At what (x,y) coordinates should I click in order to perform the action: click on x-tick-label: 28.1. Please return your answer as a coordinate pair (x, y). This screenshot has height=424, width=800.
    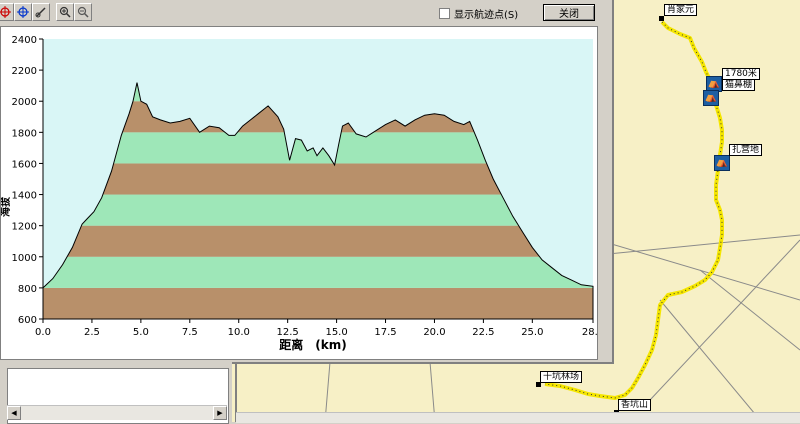
    Looking at the image, I should click on (589, 332).